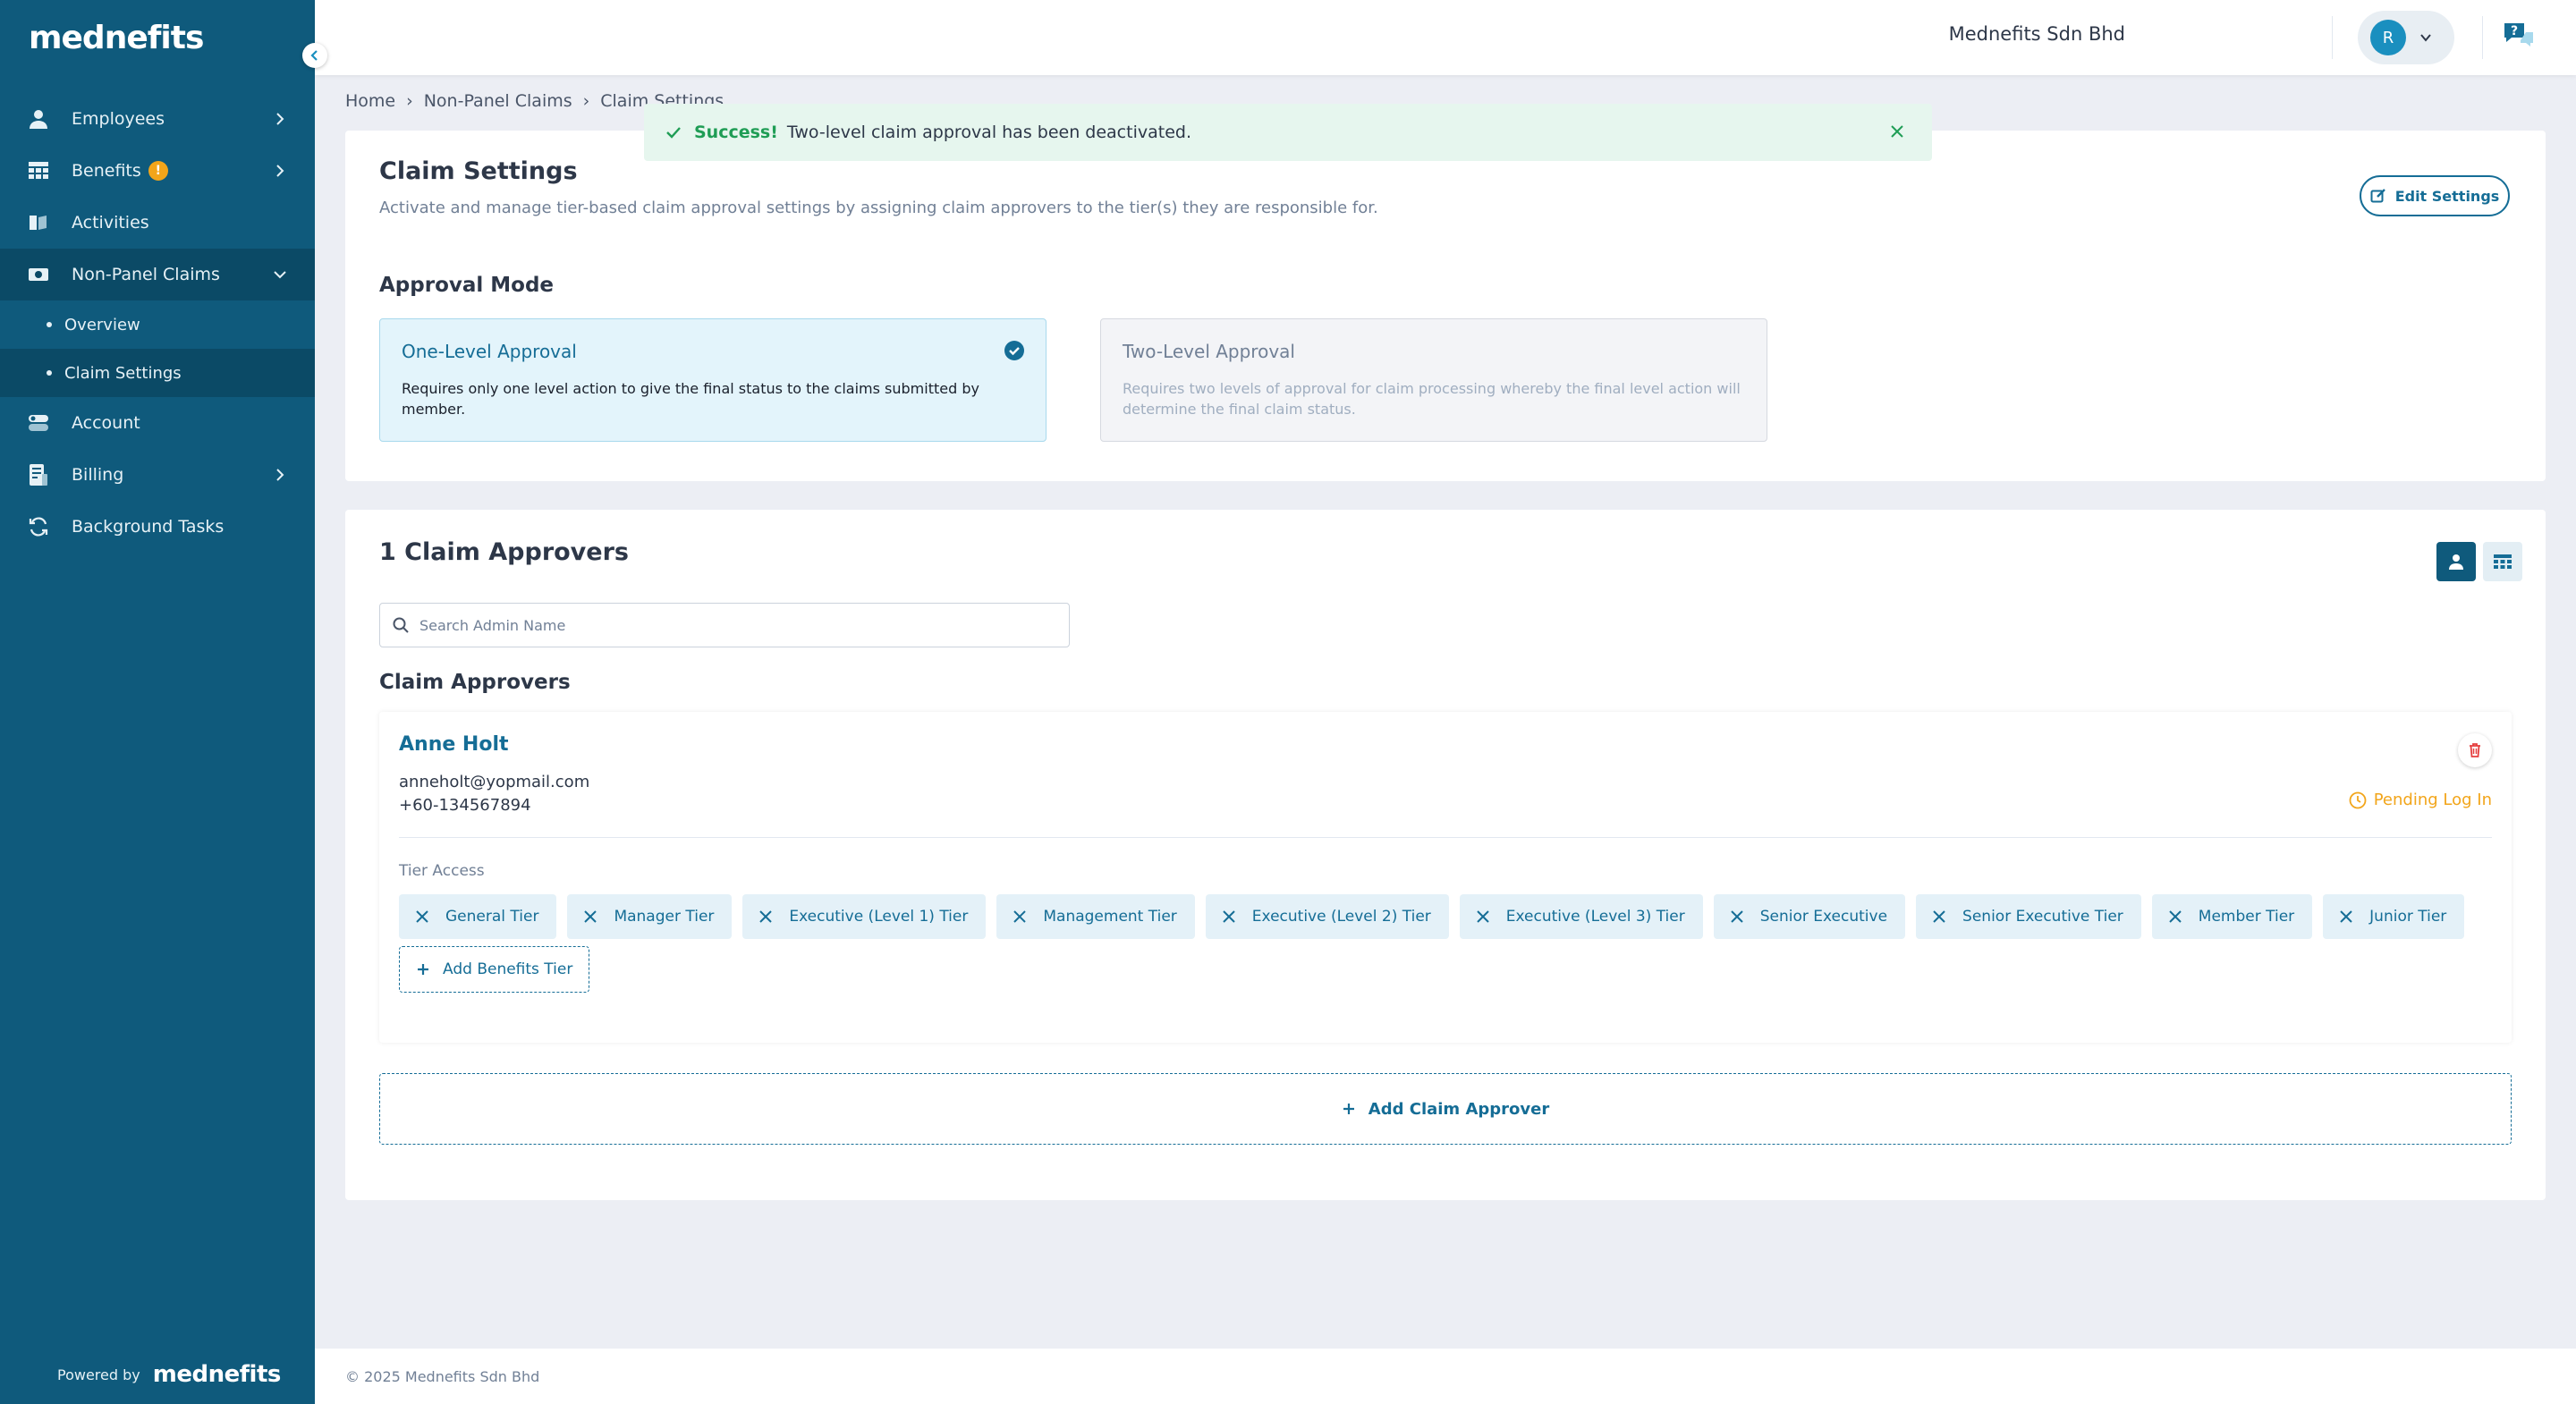 This screenshot has height=1404, width=2576. What do you see at coordinates (2358, 800) in the screenshot?
I see `clock-icon` at bounding box center [2358, 800].